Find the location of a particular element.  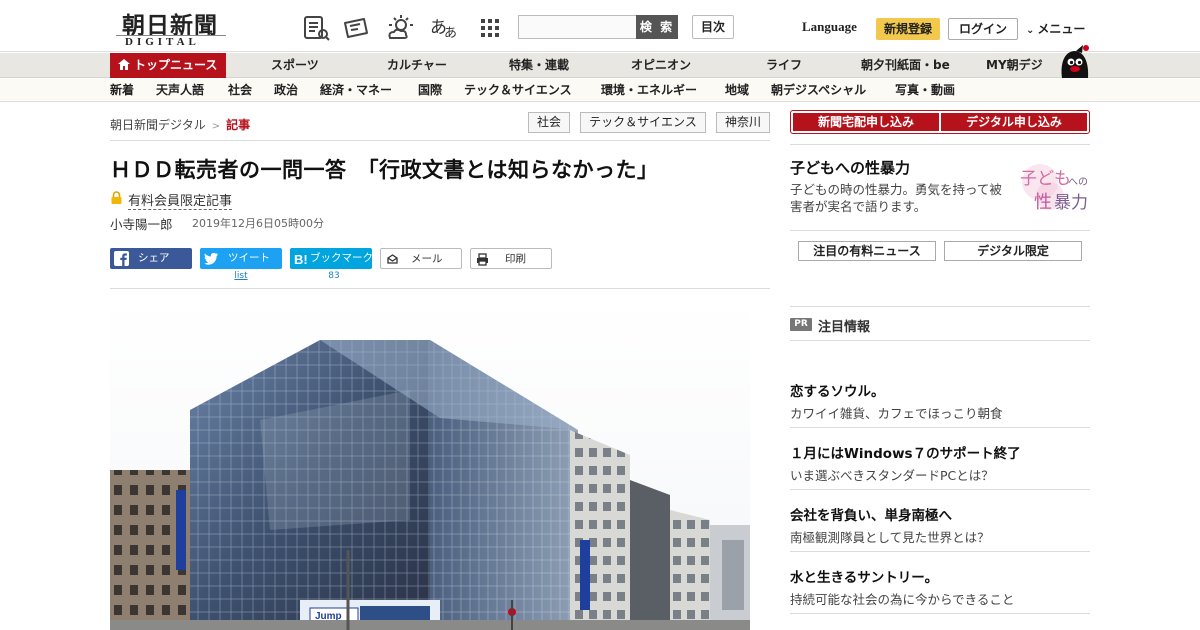

feature-logo-heno: への is located at coordinates (1078, 182).